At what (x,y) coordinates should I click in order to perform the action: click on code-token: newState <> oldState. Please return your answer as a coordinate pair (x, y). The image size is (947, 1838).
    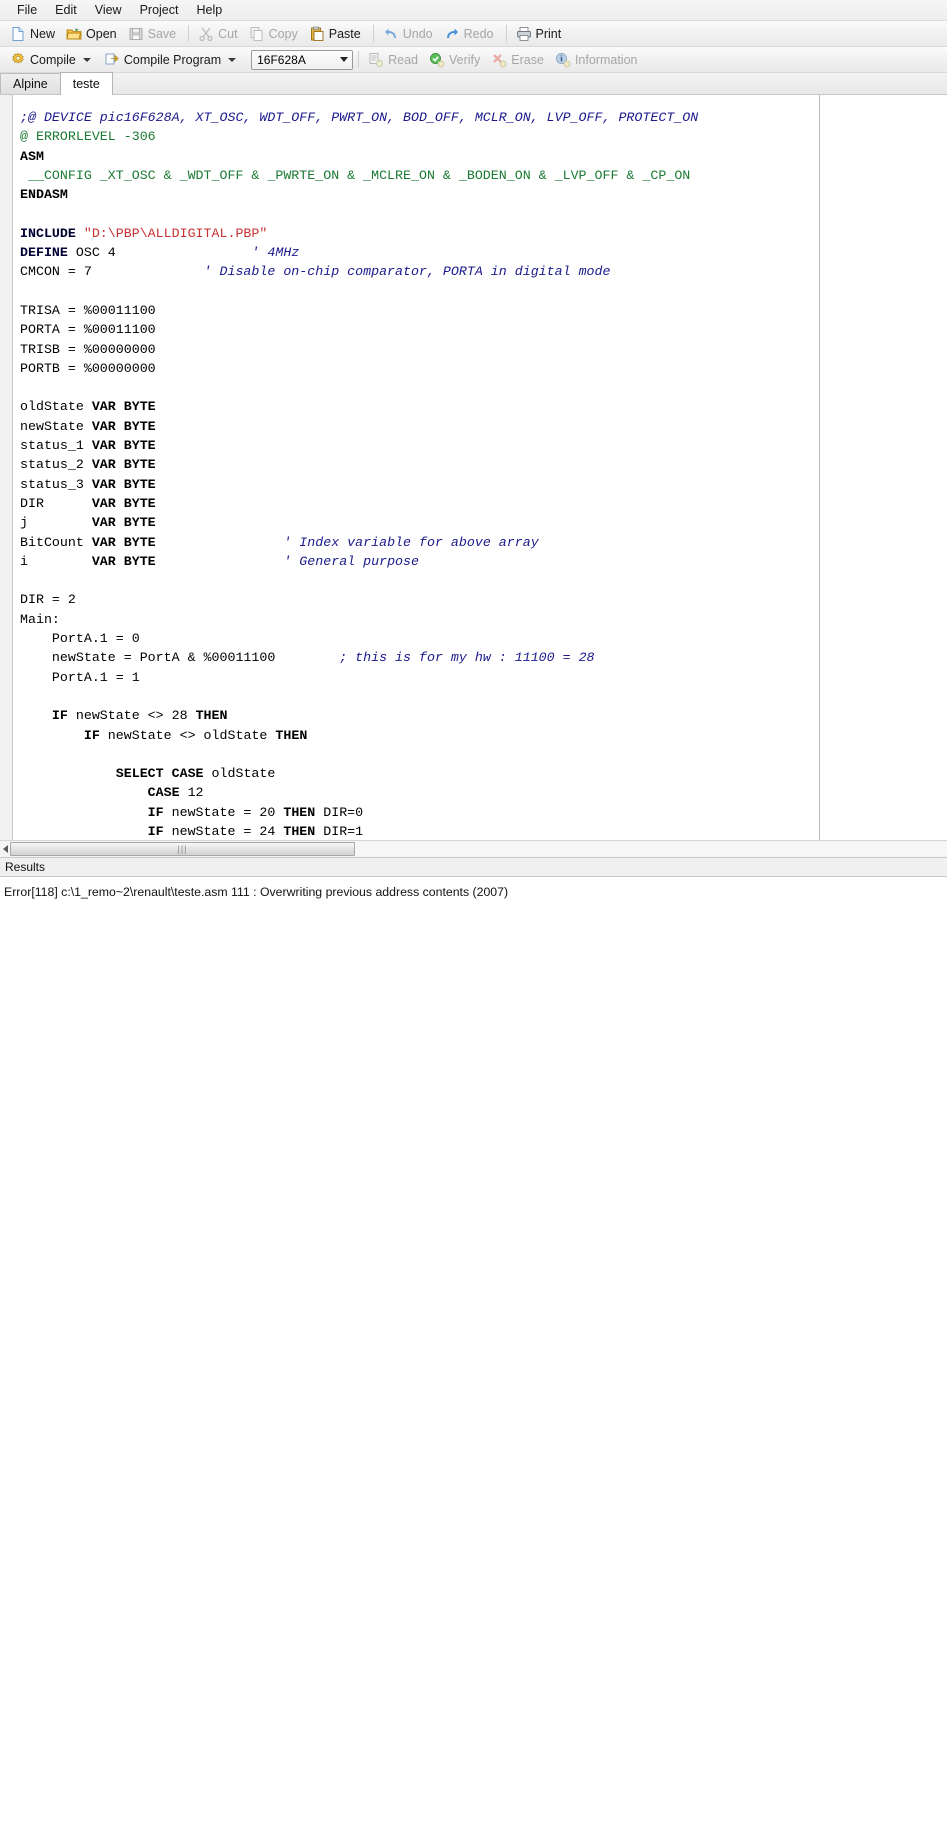
    Looking at the image, I should click on (187, 735).